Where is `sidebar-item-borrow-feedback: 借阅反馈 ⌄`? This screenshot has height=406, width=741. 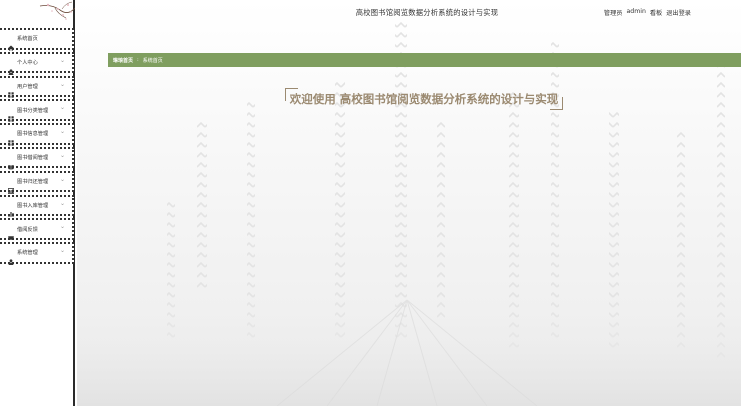 sidebar-item-borrow-feedback: 借阅反馈 ⌄ is located at coordinates (37, 229).